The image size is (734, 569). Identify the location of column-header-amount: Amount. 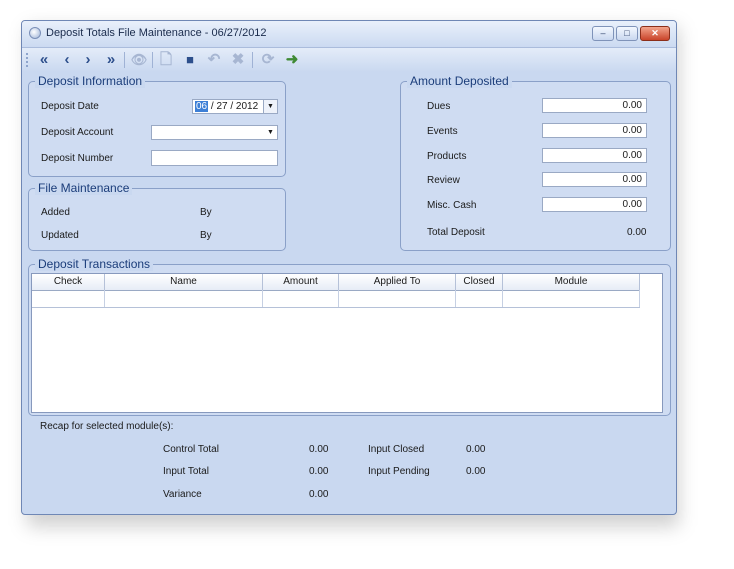
(301, 282).